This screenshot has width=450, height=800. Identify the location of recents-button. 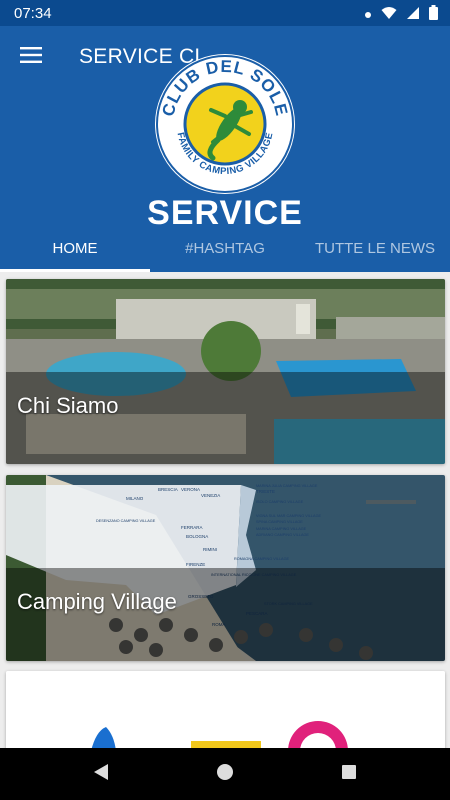
(349, 774).